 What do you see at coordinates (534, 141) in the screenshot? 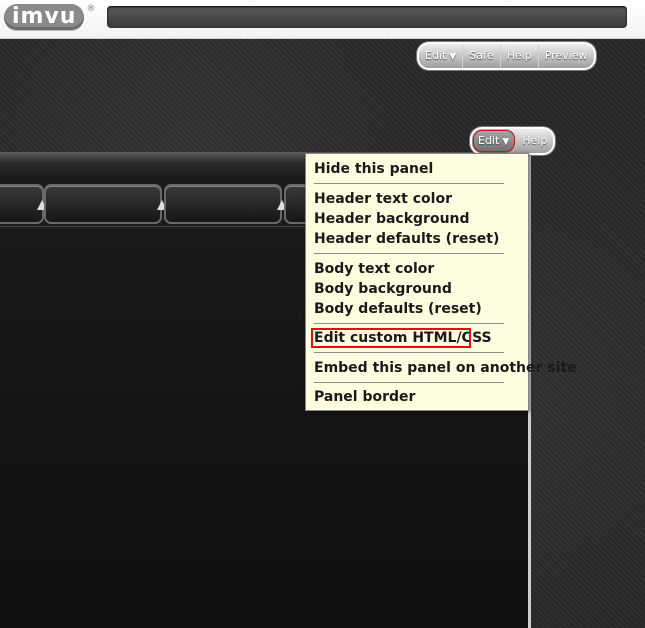
I see `panel-help-button: Help` at bounding box center [534, 141].